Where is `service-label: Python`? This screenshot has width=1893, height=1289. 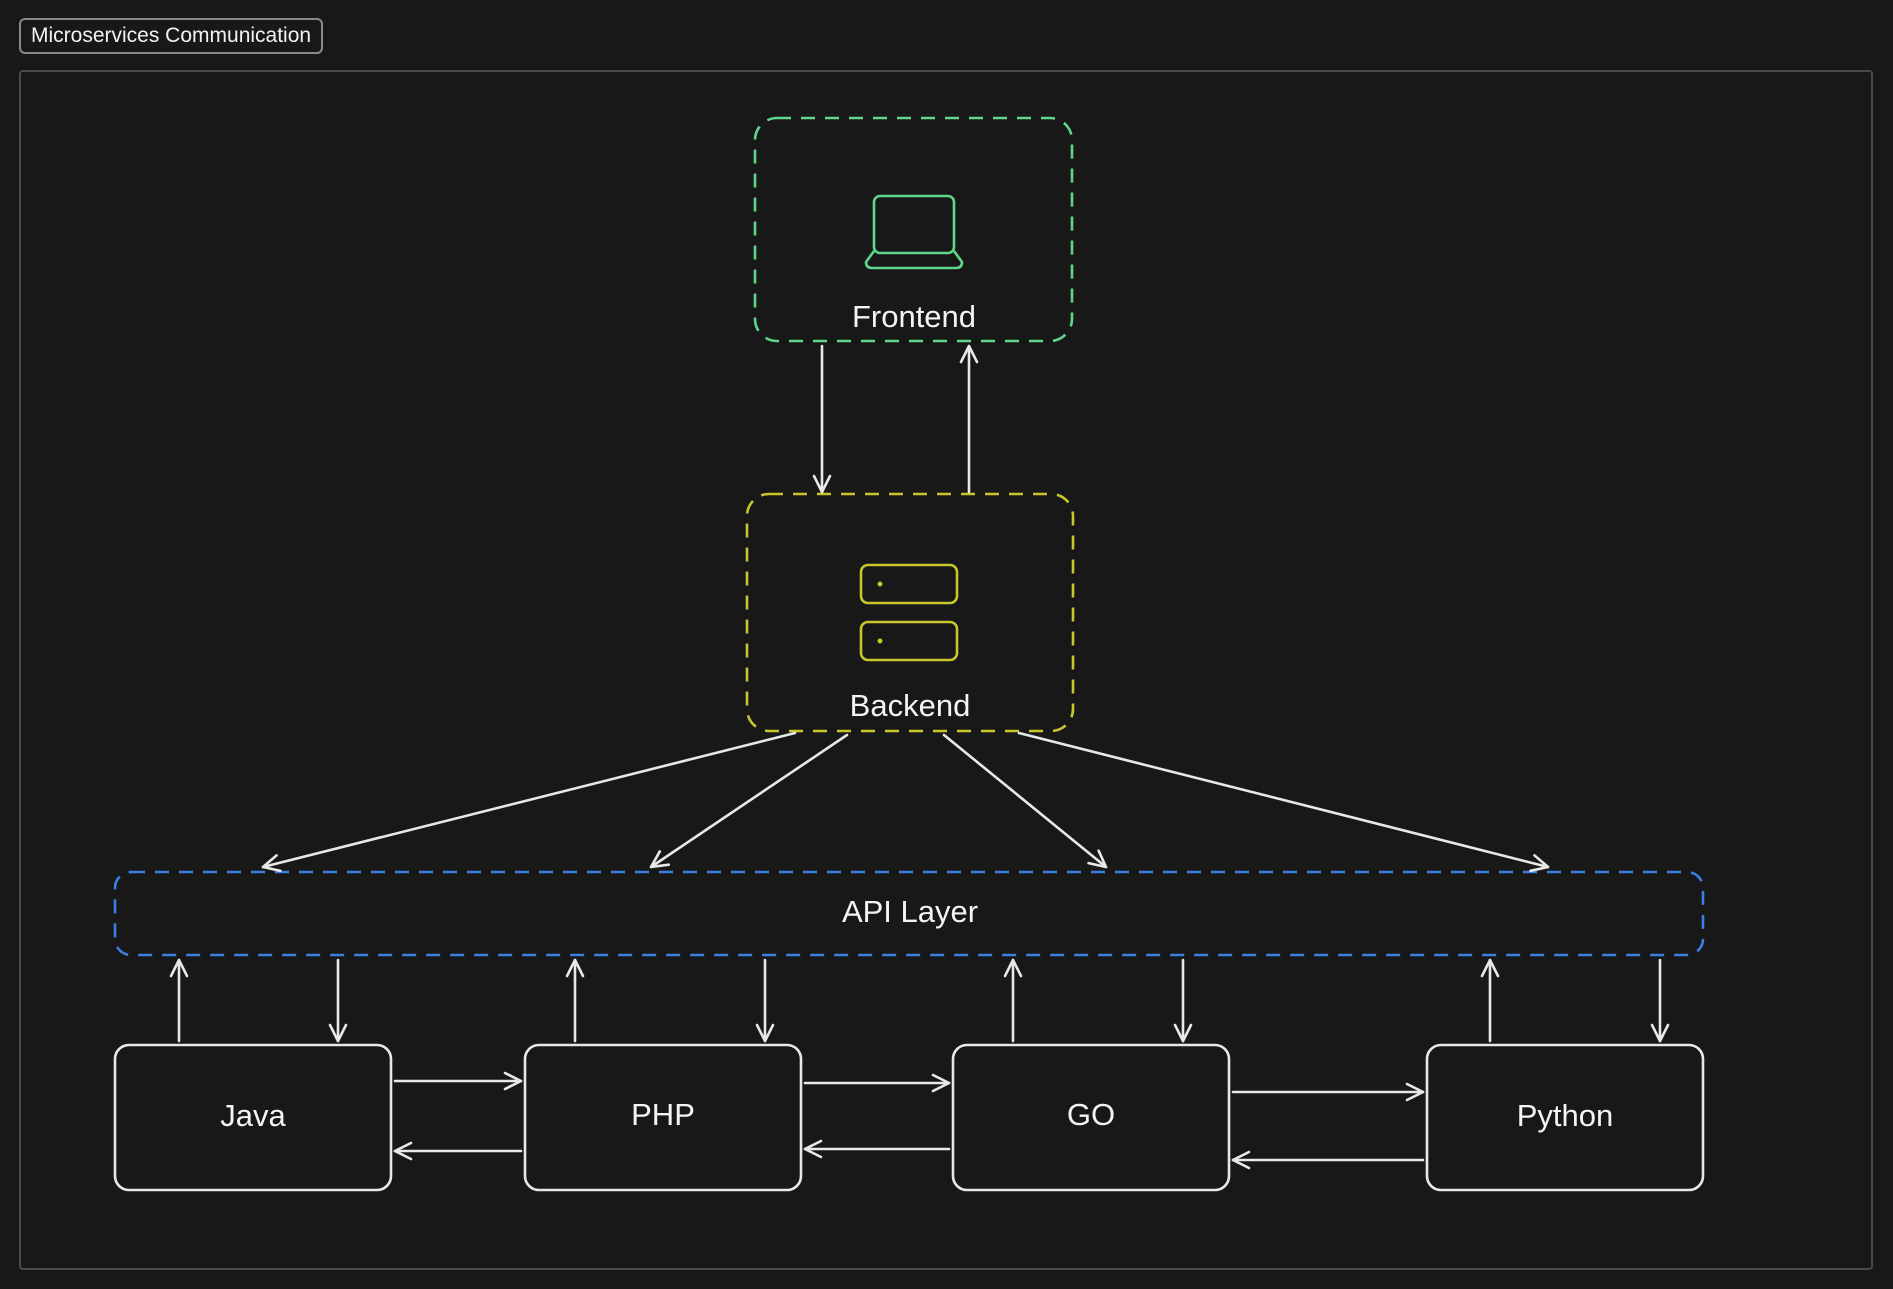
service-label: Python is located at coordinates (1565, 1115).